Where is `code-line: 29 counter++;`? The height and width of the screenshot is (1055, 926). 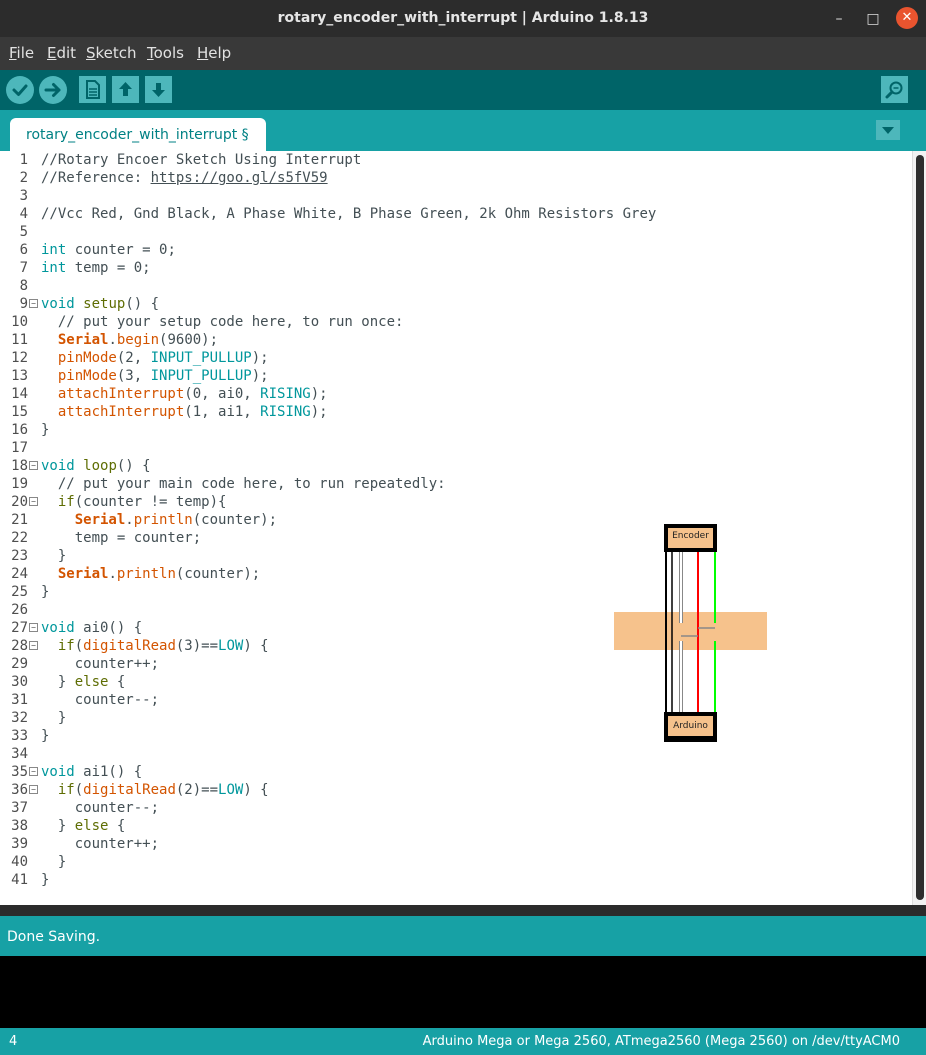
code-line: 29 counter++; is located at coordinates (452, 664).